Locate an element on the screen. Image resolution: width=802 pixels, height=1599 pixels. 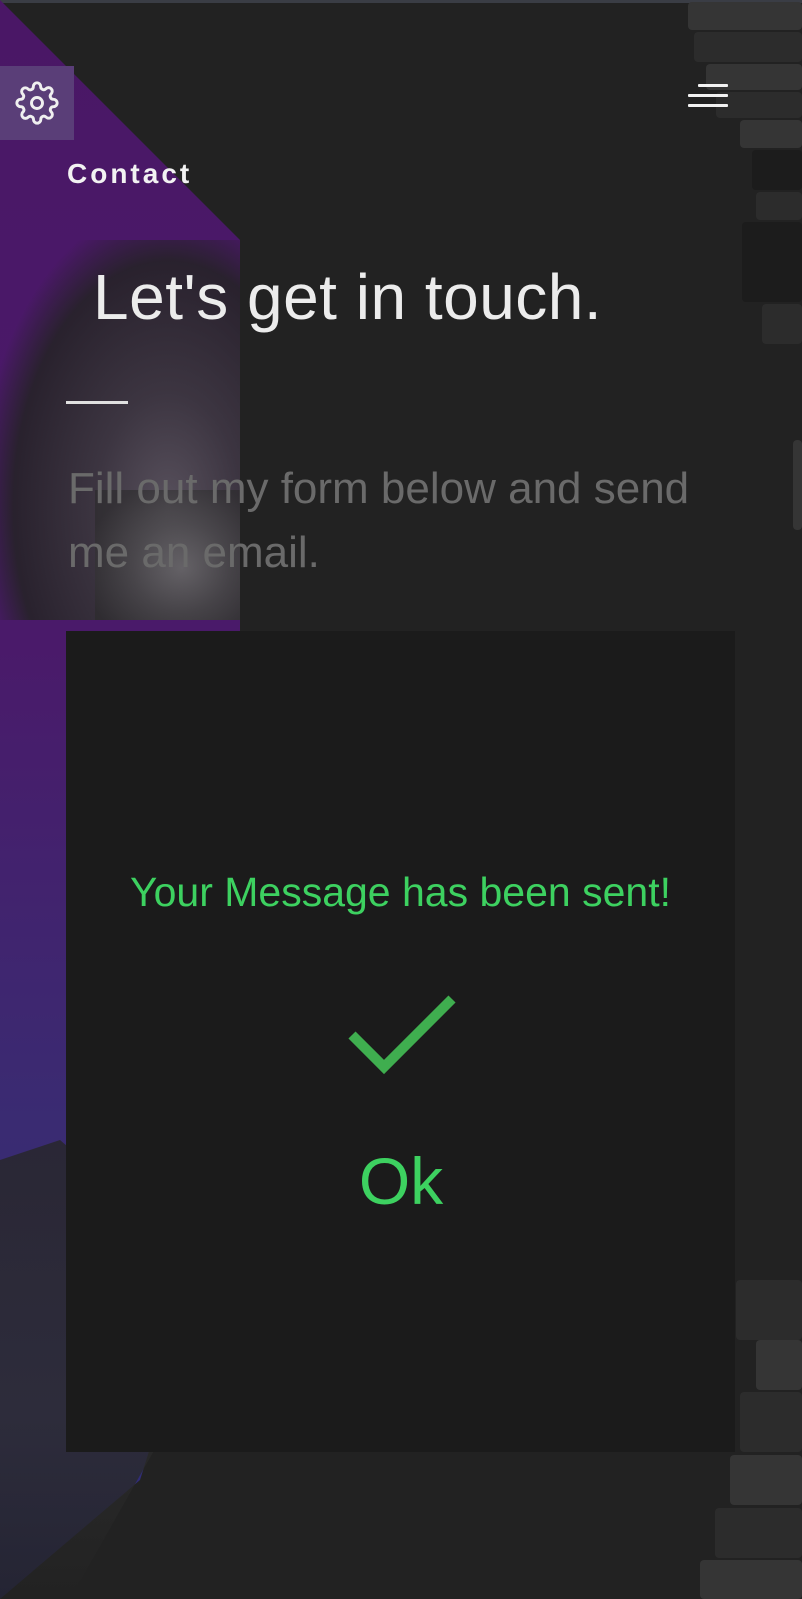
gear-icon is located at coordinates (37, 103).